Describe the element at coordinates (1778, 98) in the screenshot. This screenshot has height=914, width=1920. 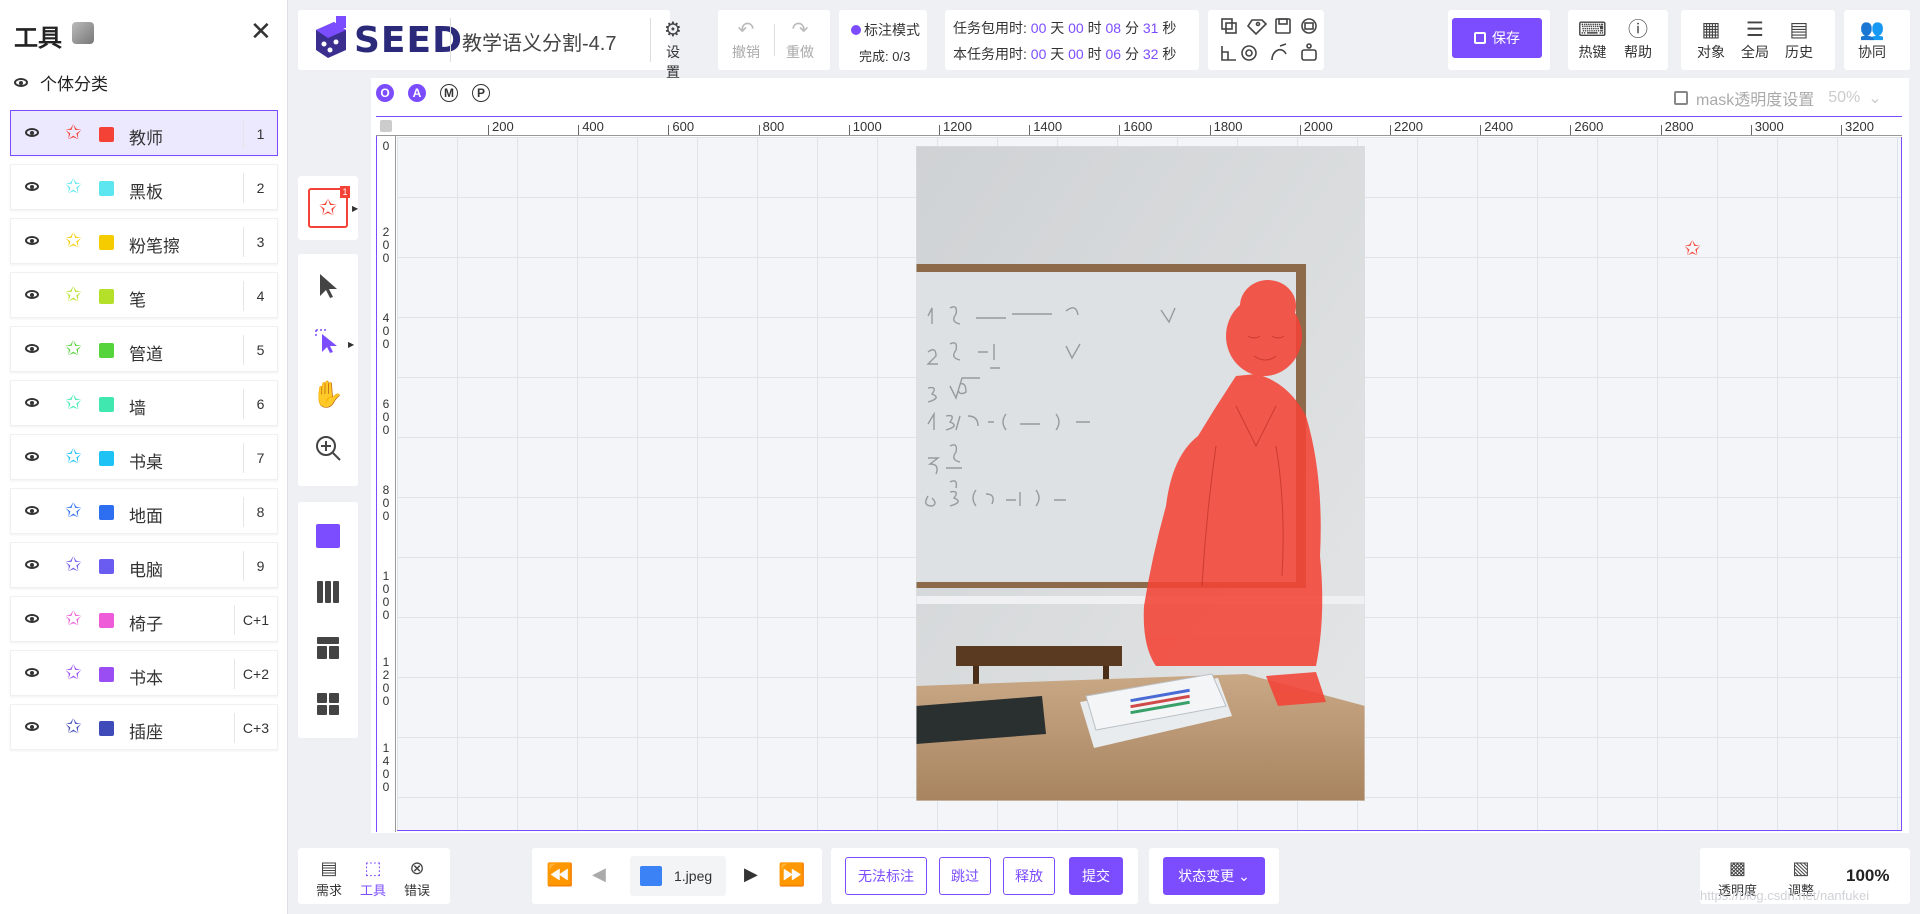
I see `mask-opacity-setting: mask透明度设置 50% ⌄` at that location.